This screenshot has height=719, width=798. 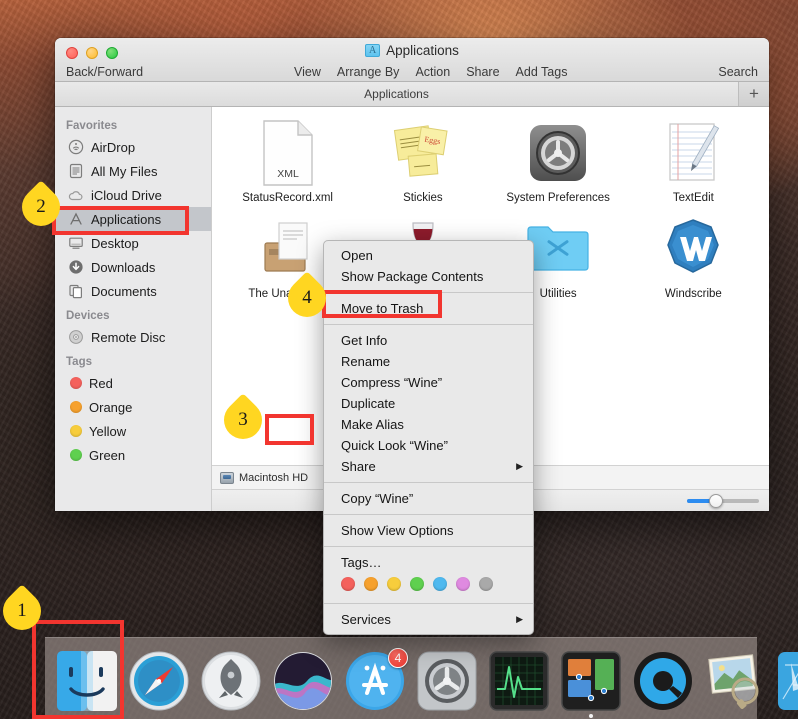 I want to click on menu-item-compress: Compress “Wine”, so click(x=428, y=382).